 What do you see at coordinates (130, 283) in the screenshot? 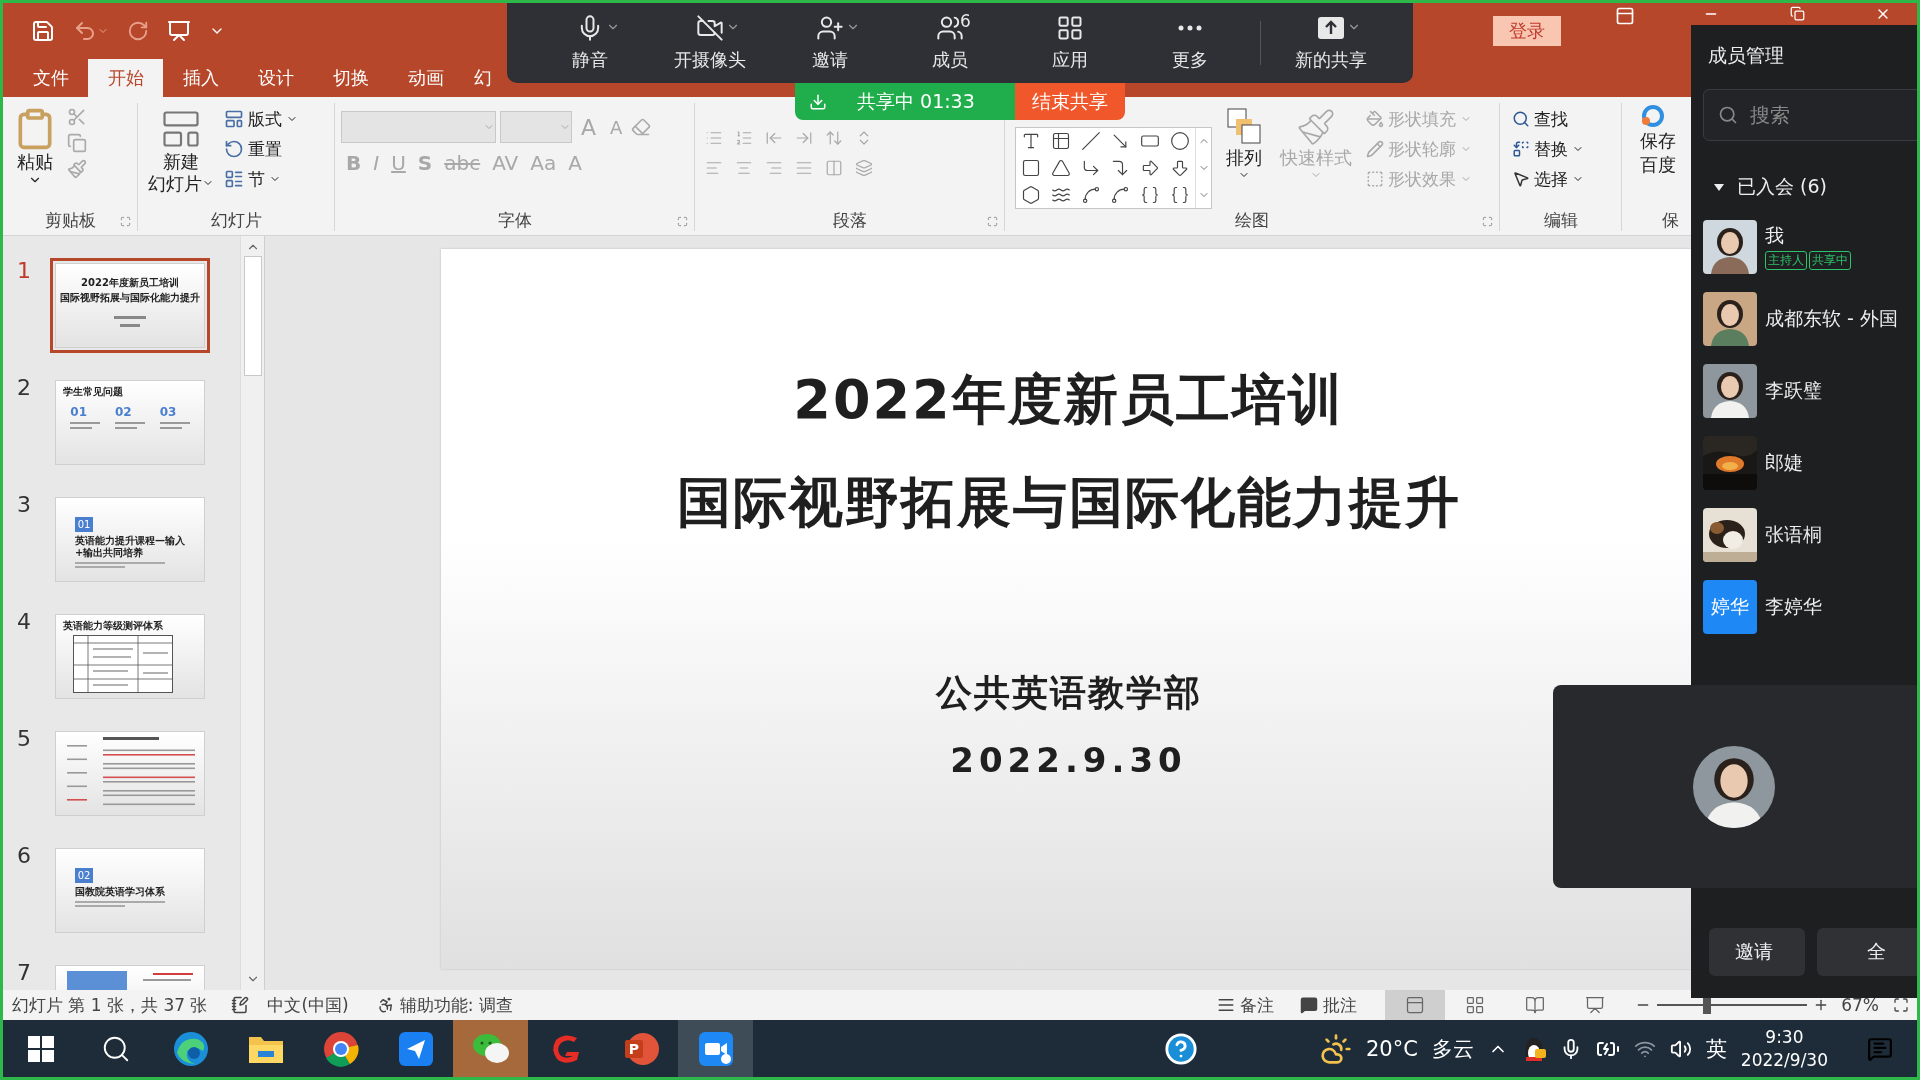
I see `thumbnail-title: 2022年度新员工培训` at bounding box center [130, 283].